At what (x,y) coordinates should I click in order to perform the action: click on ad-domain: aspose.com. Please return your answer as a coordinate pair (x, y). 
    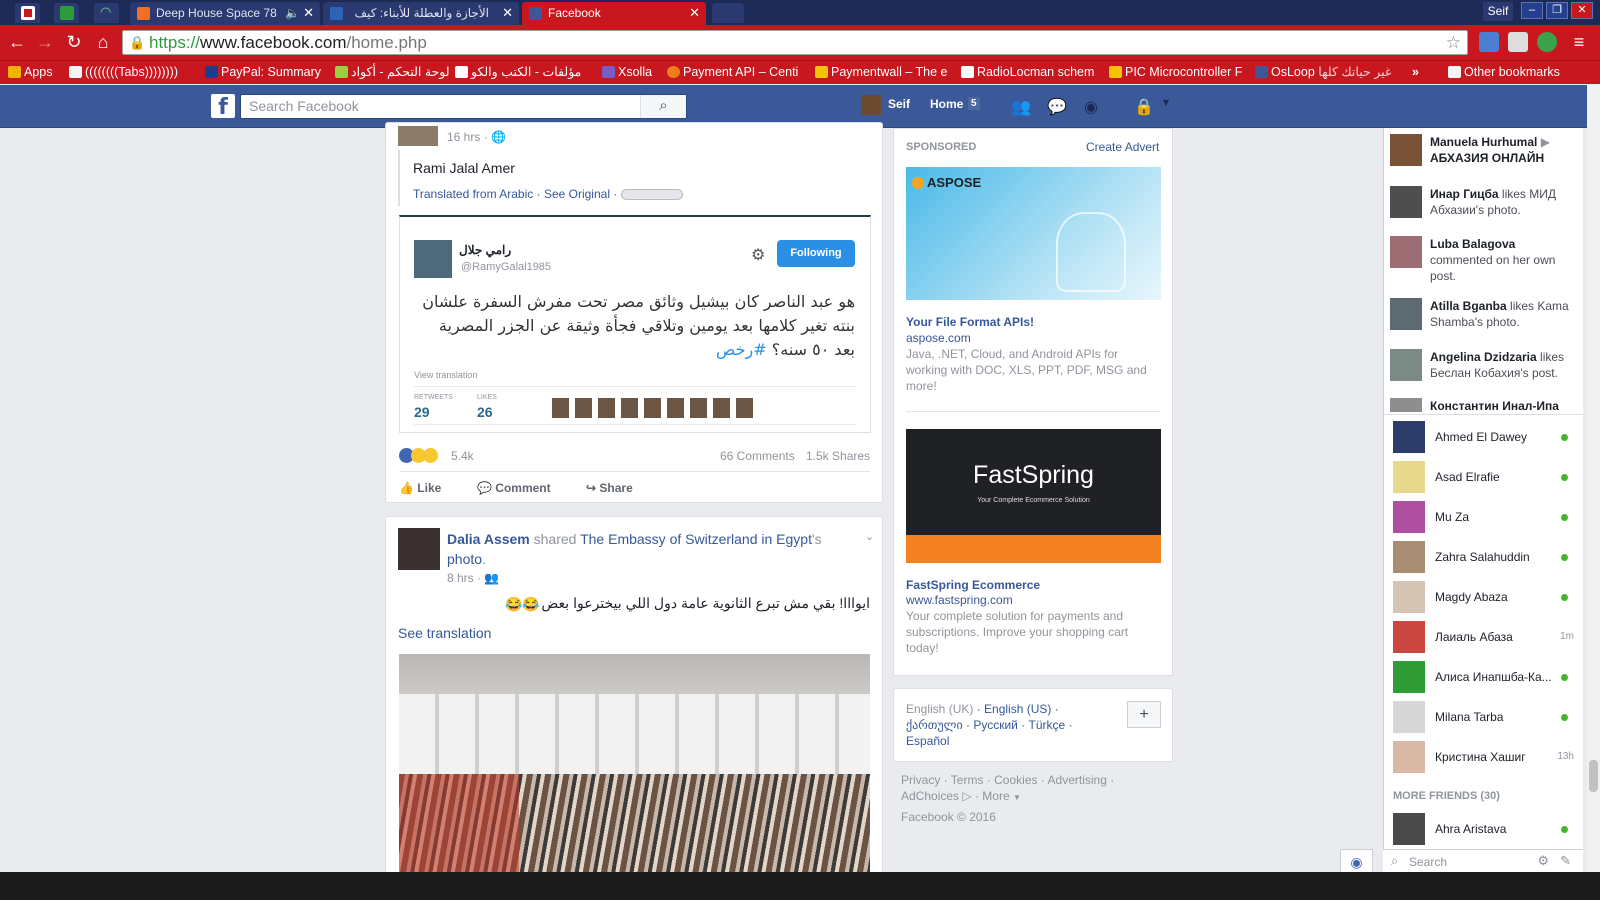
    Looking at the image, I should click on (938, 338).